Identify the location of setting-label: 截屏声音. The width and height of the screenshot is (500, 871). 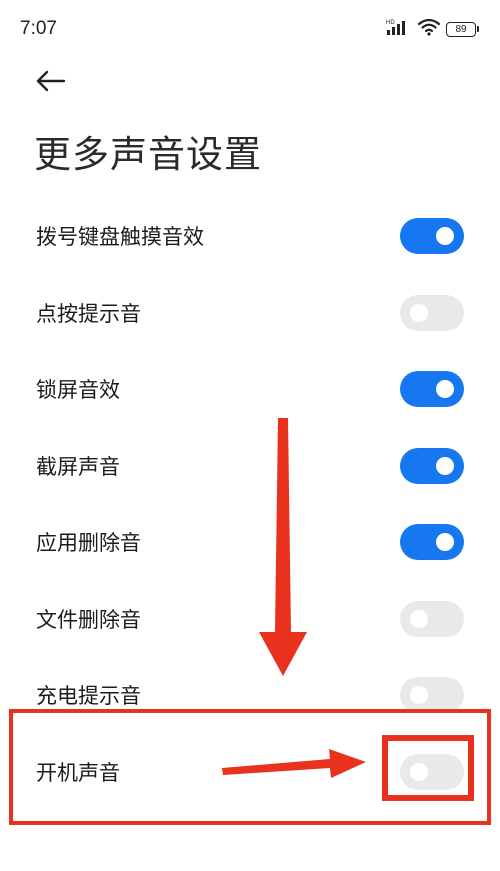
(78, 466).